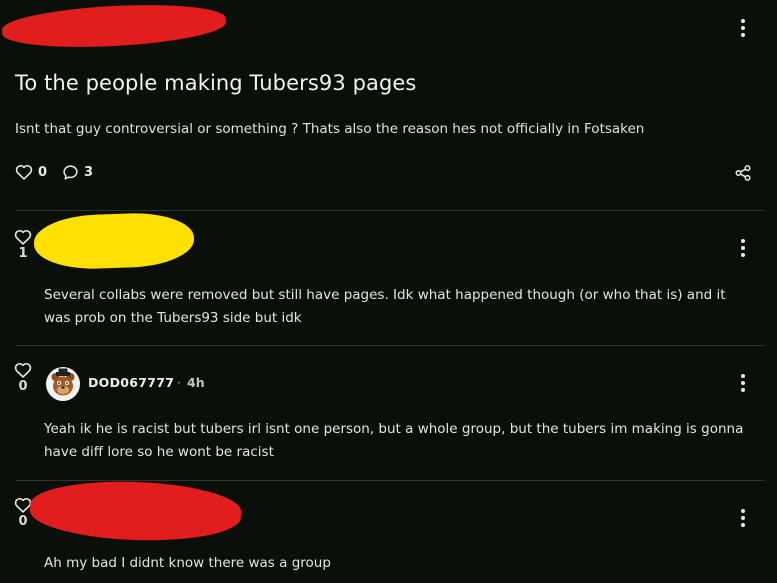 The height and width of the screenshot is (583, 777). I want to click on post-like-button: 0, so click(31, 172).